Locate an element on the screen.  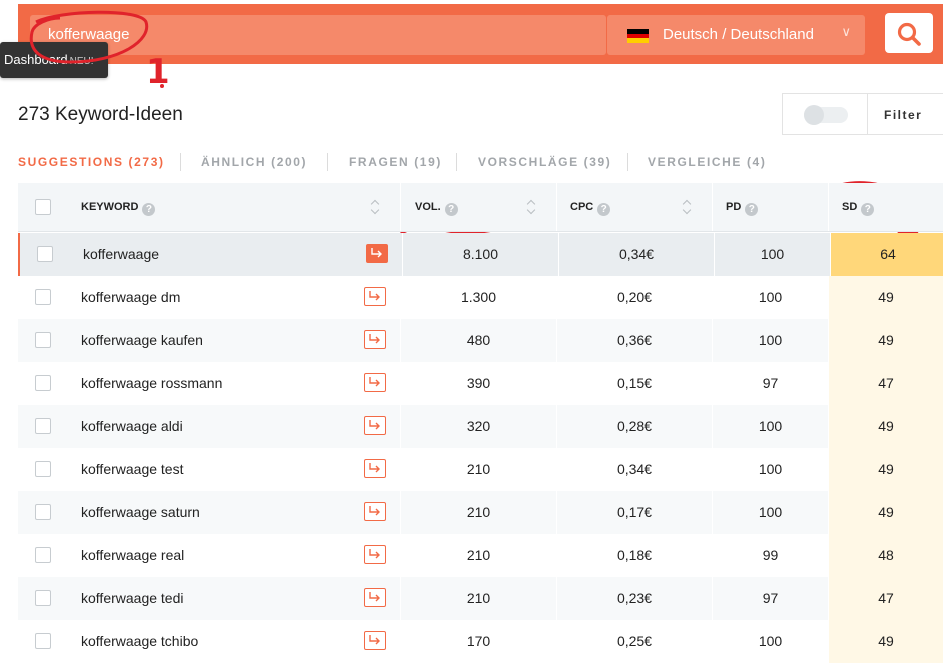
table-row: kofferwaage rossmann 390 0,15€ 97 47 is located at coordinates (480, 383).